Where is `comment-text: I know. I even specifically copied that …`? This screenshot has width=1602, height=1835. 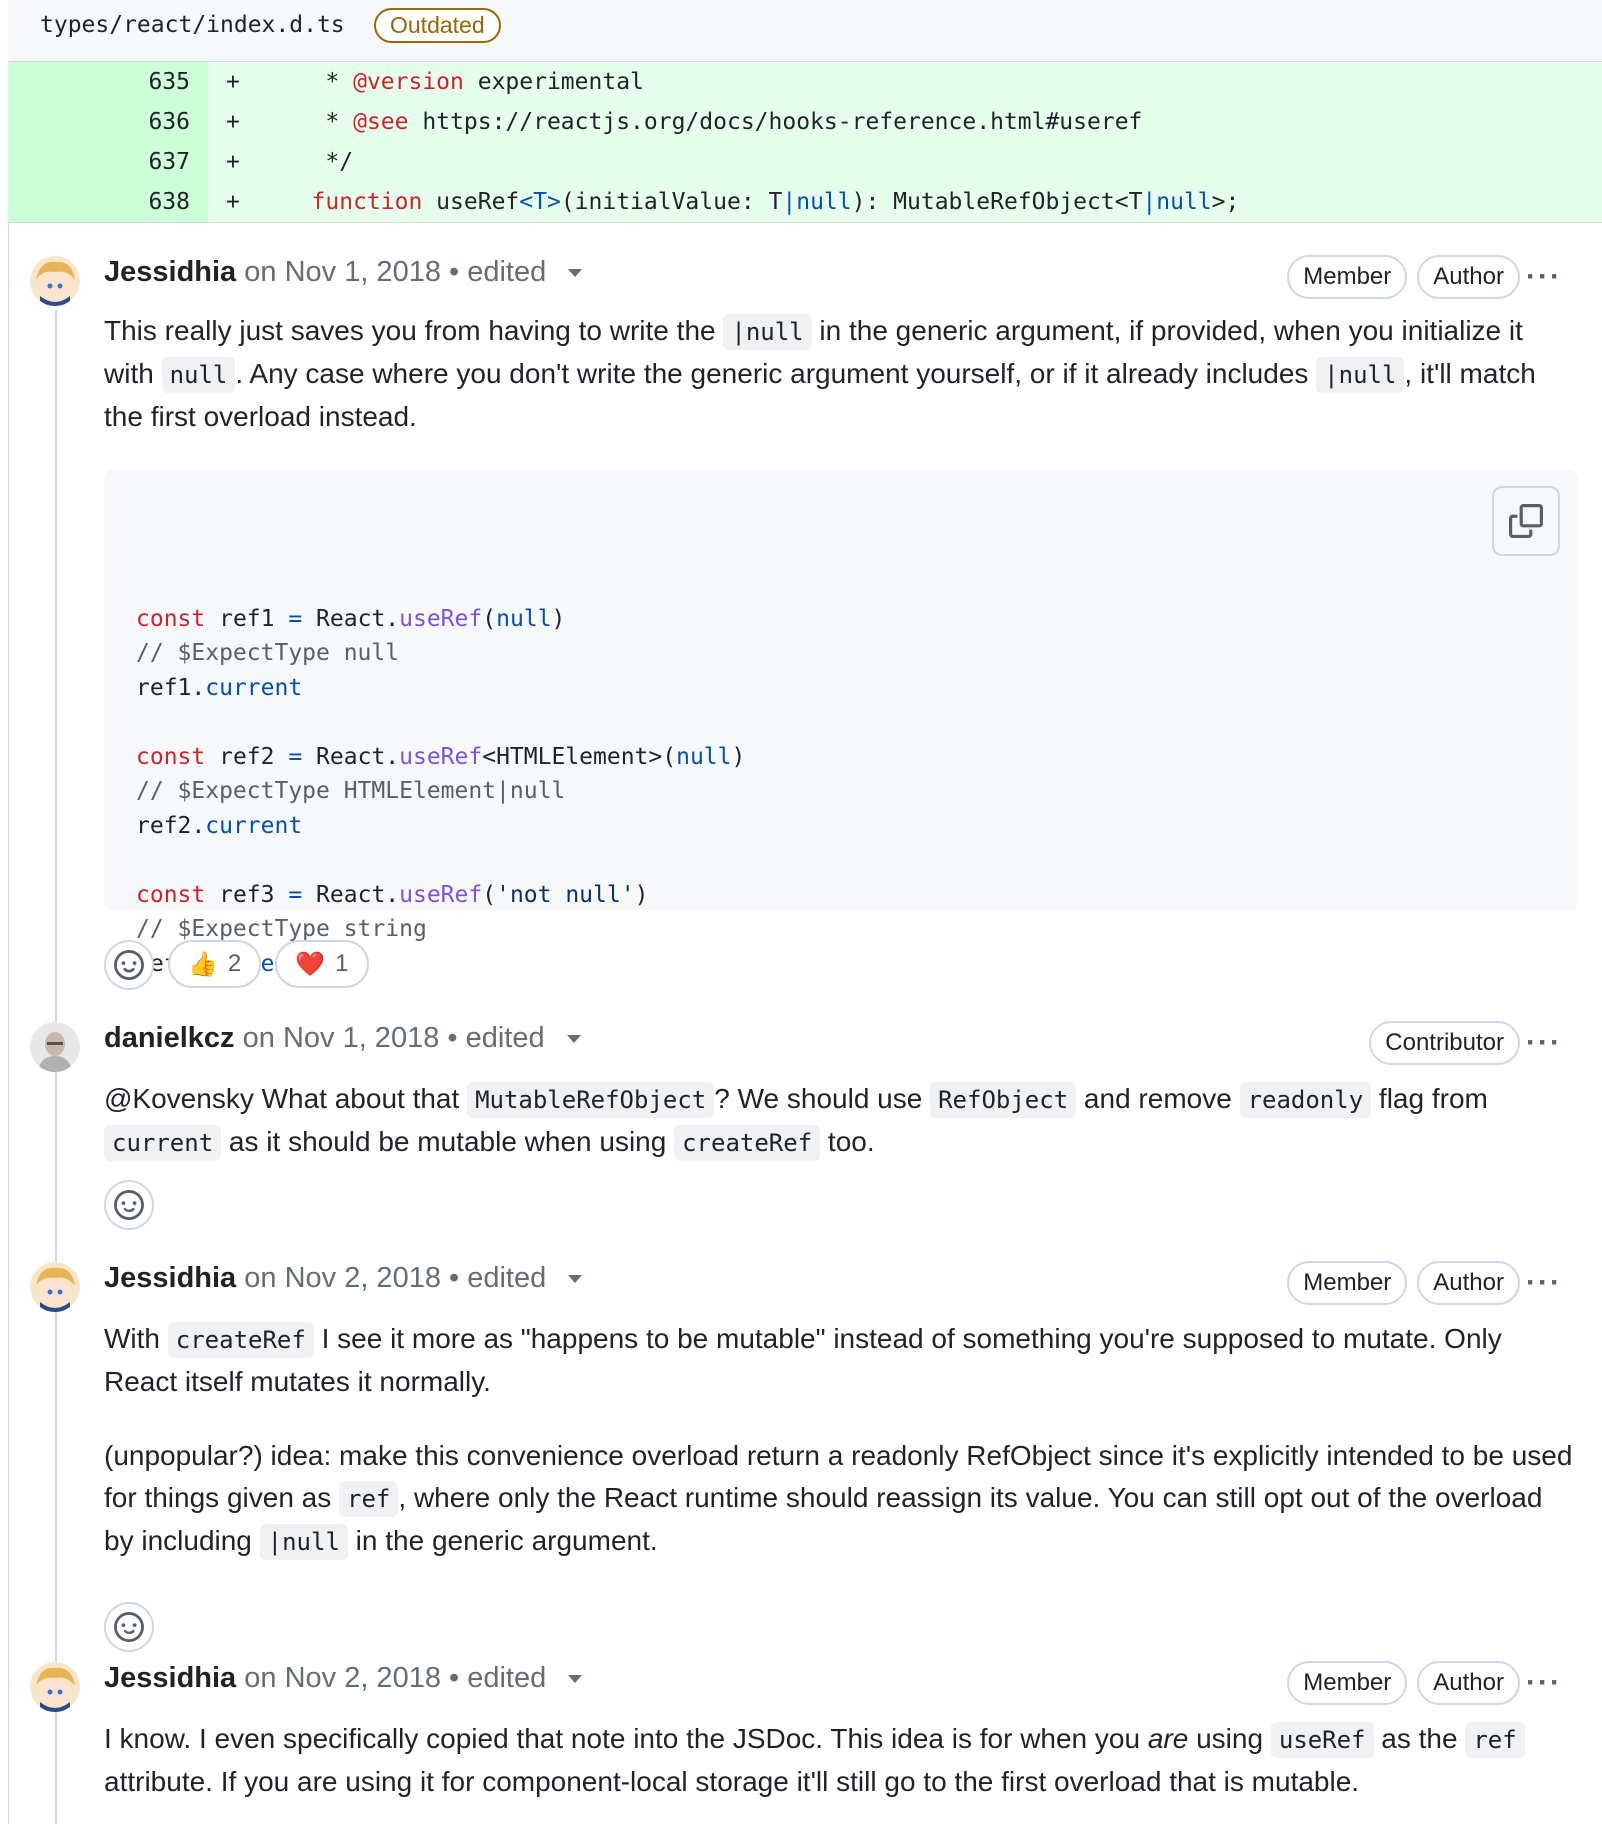 comment-text: I know. I even specifically copied that … is located at coordinates (839, 1760).